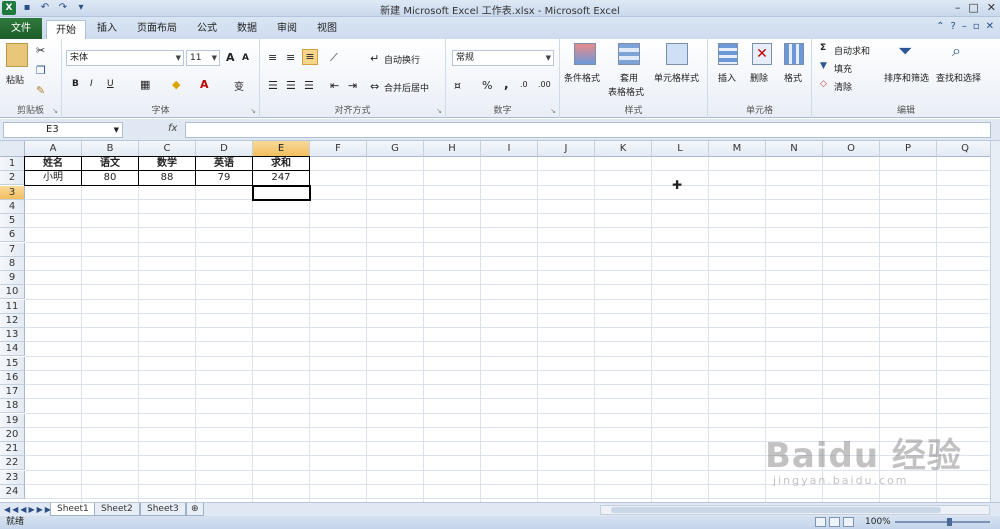  I want to click on orientation-icon: ⟋, so click(334, 58).